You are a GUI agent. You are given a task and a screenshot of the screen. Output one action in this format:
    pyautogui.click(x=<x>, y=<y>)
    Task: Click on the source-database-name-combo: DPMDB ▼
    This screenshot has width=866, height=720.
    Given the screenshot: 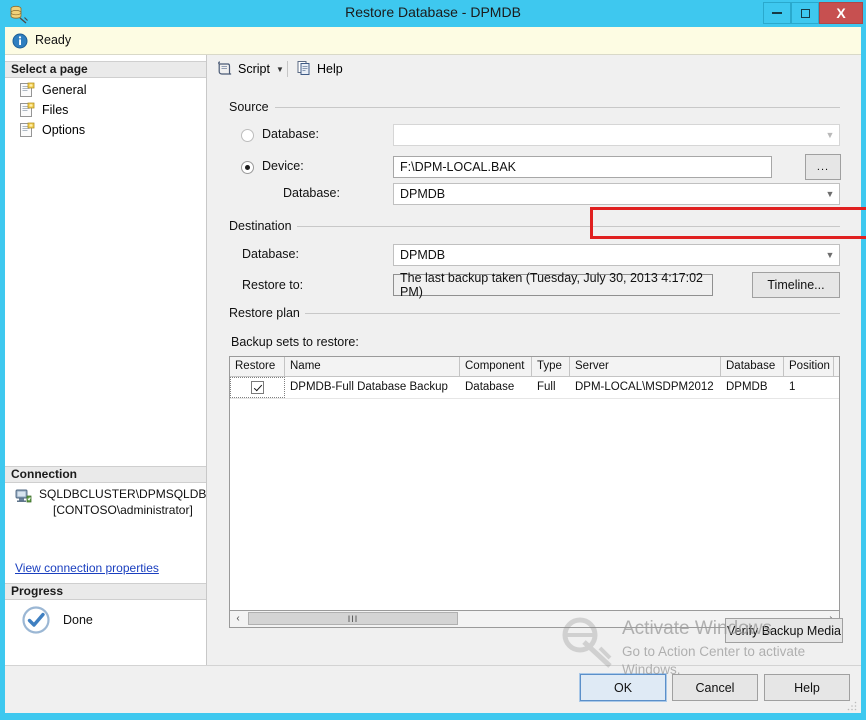 What is the action you would take?
    pyautogui.click(x=616, y=194)
    